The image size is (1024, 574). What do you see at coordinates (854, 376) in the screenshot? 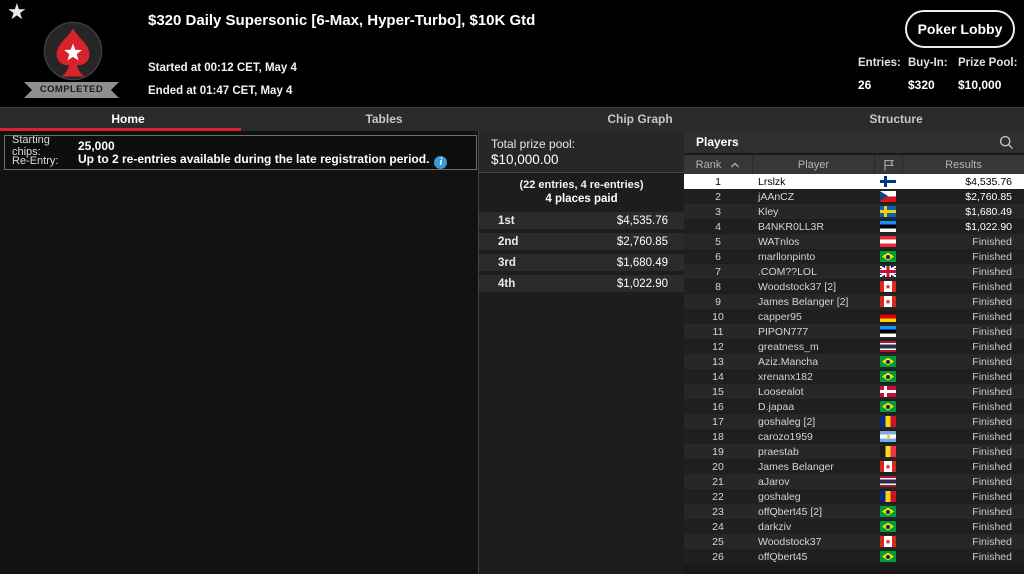
I see `player-row: 14 xrenanx182 Finished` at bounding box center [854, 376].